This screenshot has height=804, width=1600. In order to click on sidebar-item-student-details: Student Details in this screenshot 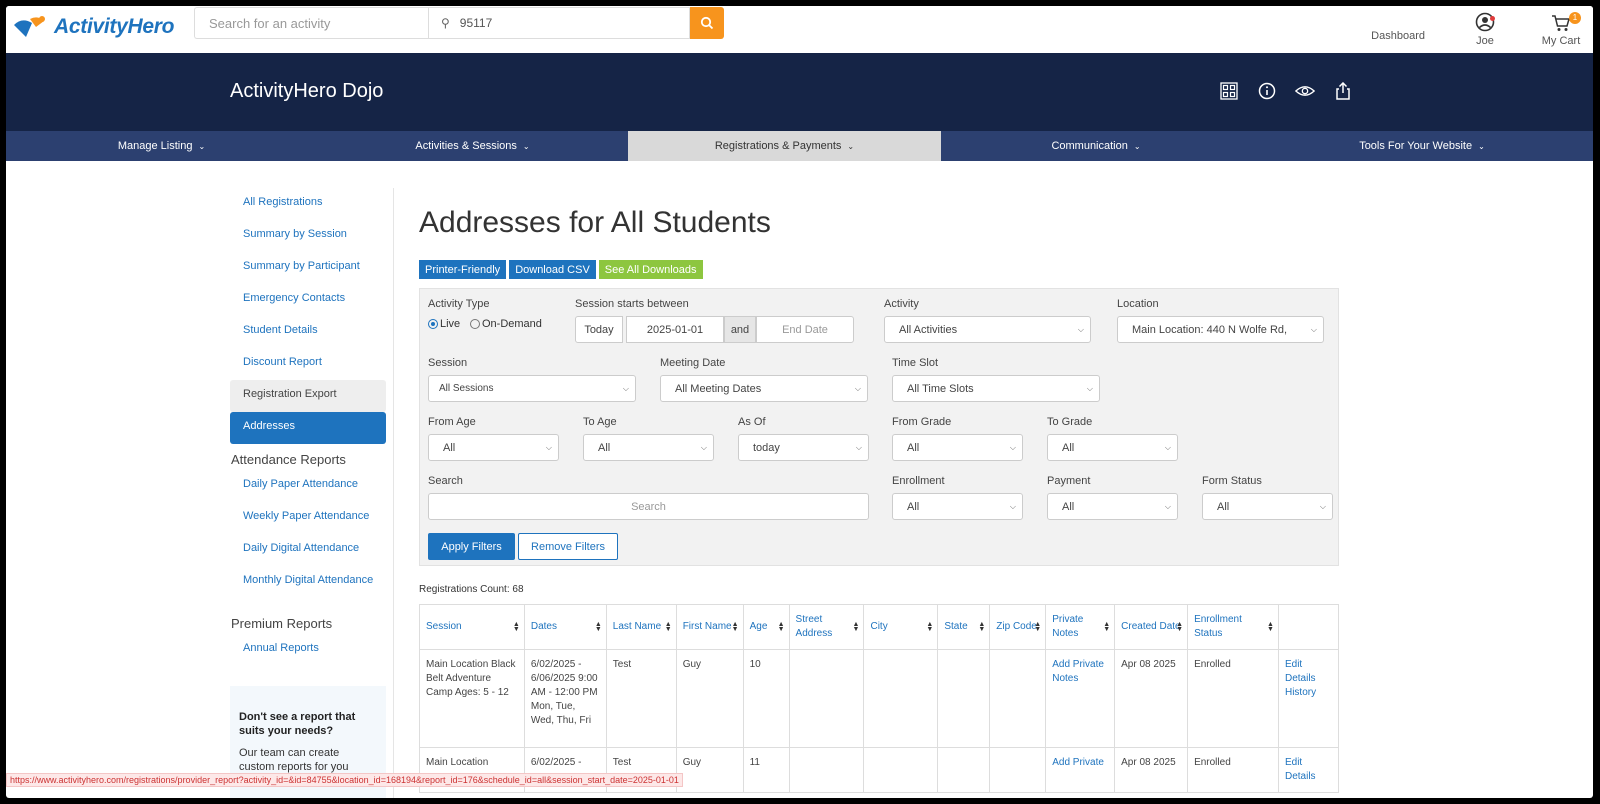, I will do `click(308, 332)`.